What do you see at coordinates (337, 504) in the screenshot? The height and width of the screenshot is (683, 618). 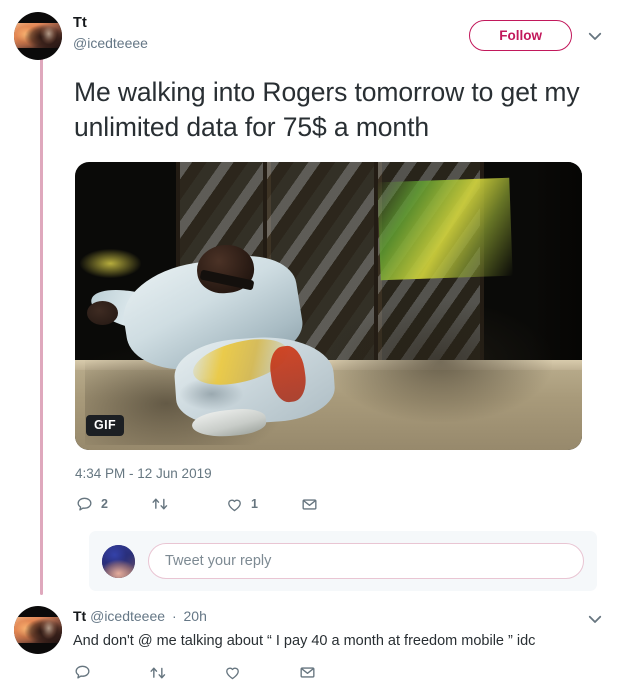 I see `share-action` at bounding box center [337, 504].